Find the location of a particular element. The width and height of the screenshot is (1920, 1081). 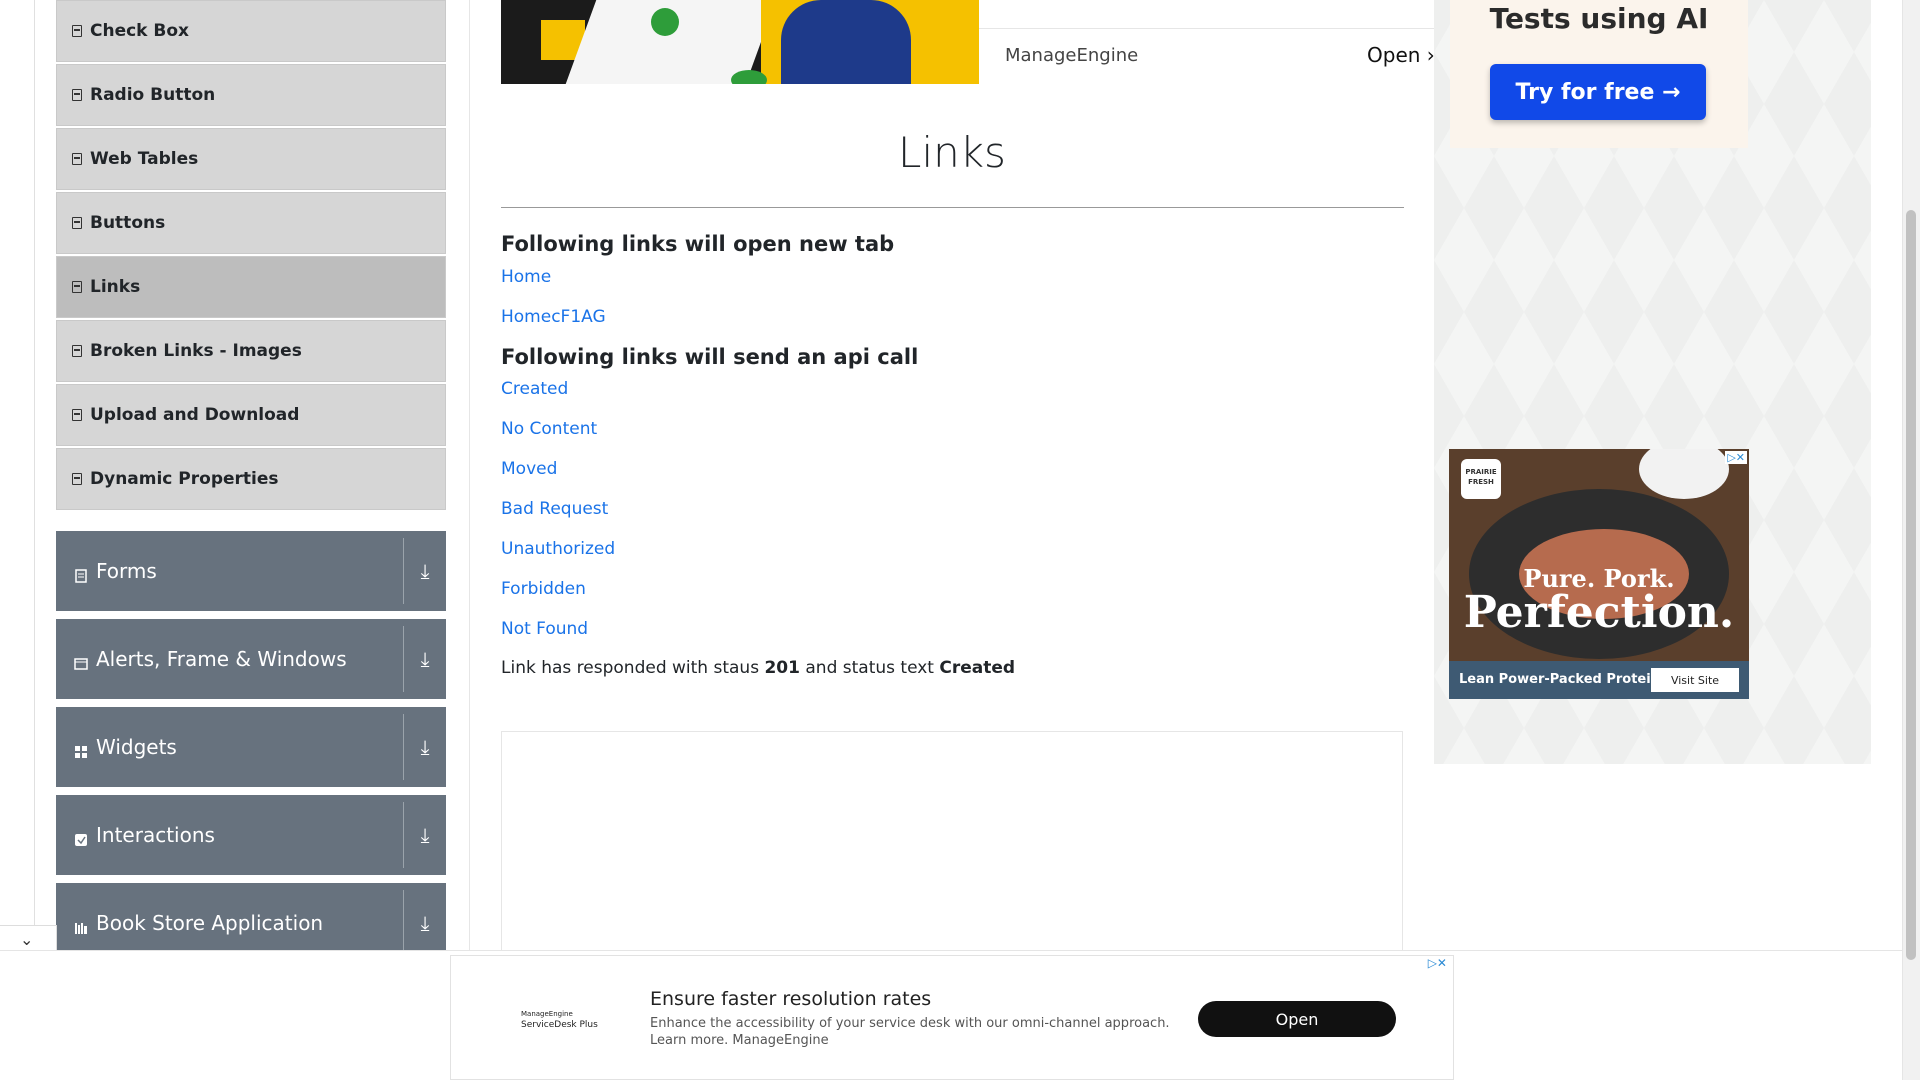

sidebar-item-buttons: Buttons is located at coordinates (251, 223).